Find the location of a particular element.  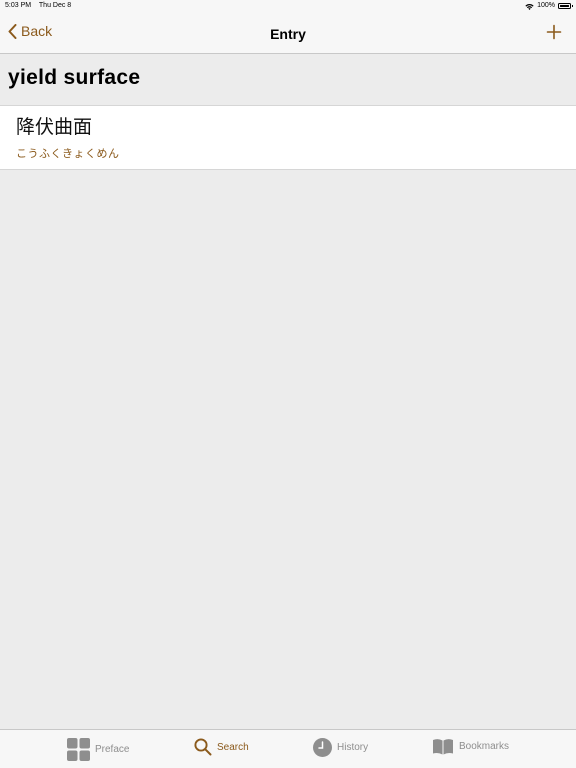

navigation-bar: Back Entry is located at coordinates (288, 33).